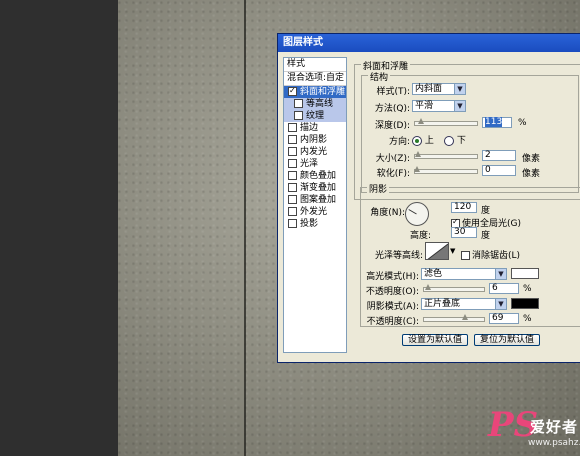 Image resolution: width=580 pixels, height=456 pixels. Describe the element at coordinates (504, 288) in the screenshot. I see `highlight-opacity-input: 6` at that location.